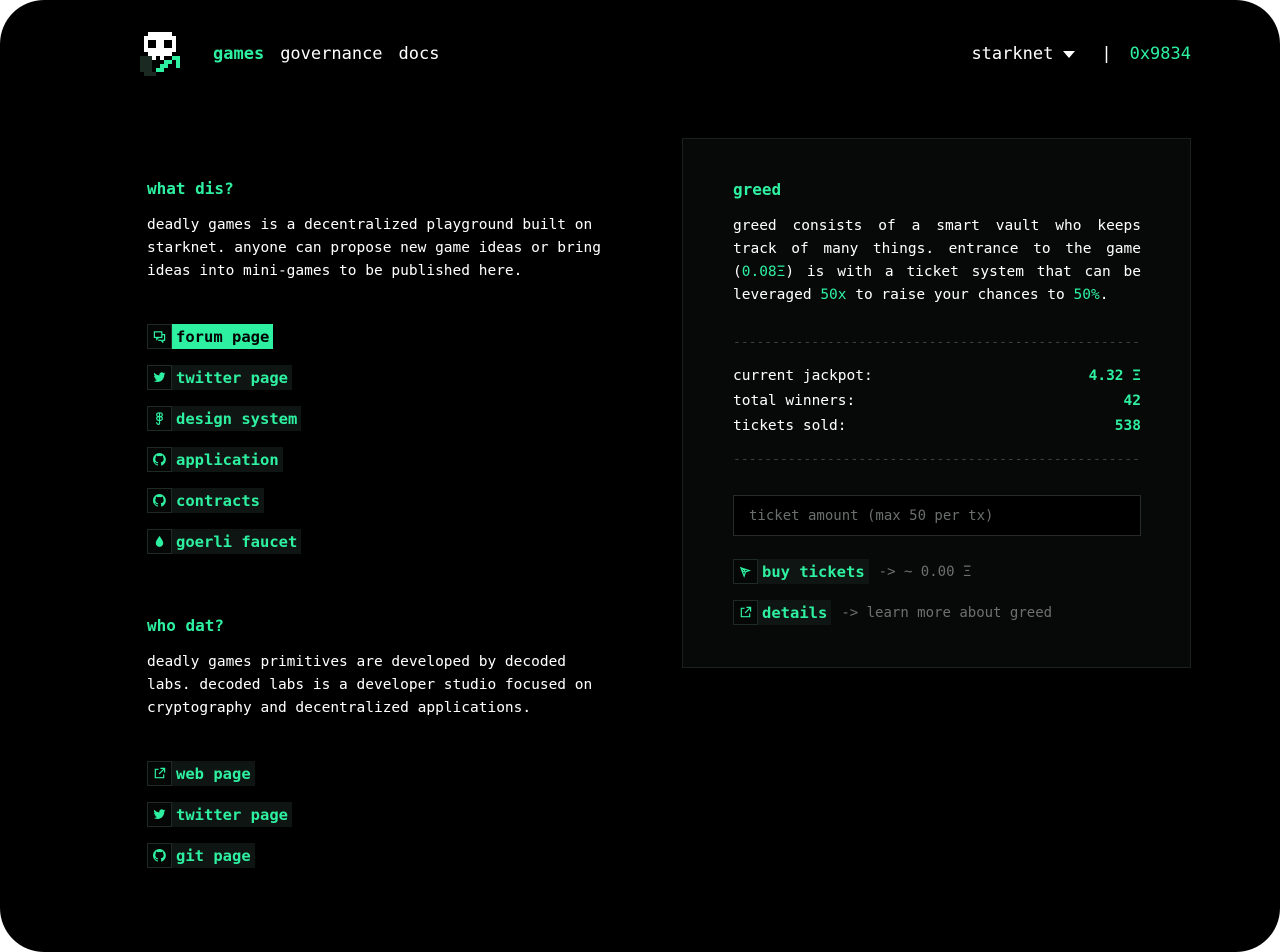 This screenshot has width=1280, height=952. Describe the element at coordinates (331, 54) in the screenshot. I see `nav-governance: governance` at that location.